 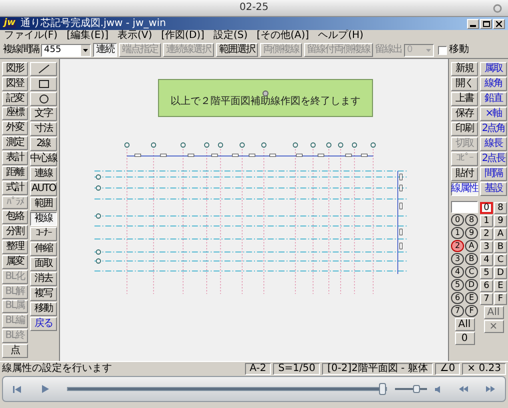 What do you see at coordinates (43, 204) in the screenshot?
I see `tool-button: 範囲` at bounding box center [43, 204].